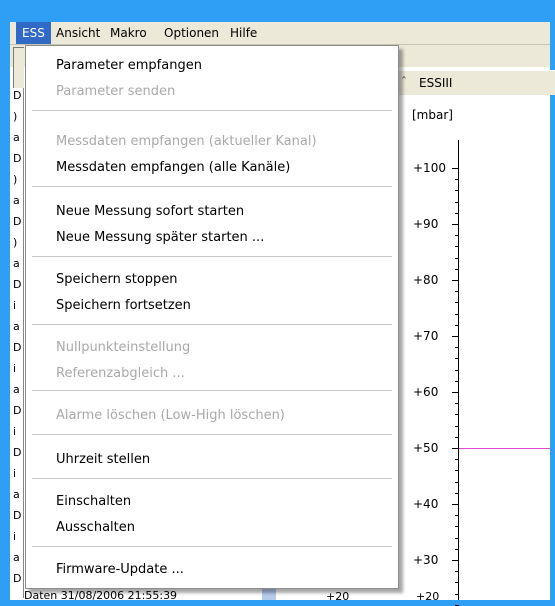 The height and width of the screenshot is (606, 555). What do you see at coordinates (186, 142) in the screenshot?
I see `menu-item-messdaten-aktueller-kanal: Messdaten empfangen (aktueller Kanal)` at bounding box center [186, 142].